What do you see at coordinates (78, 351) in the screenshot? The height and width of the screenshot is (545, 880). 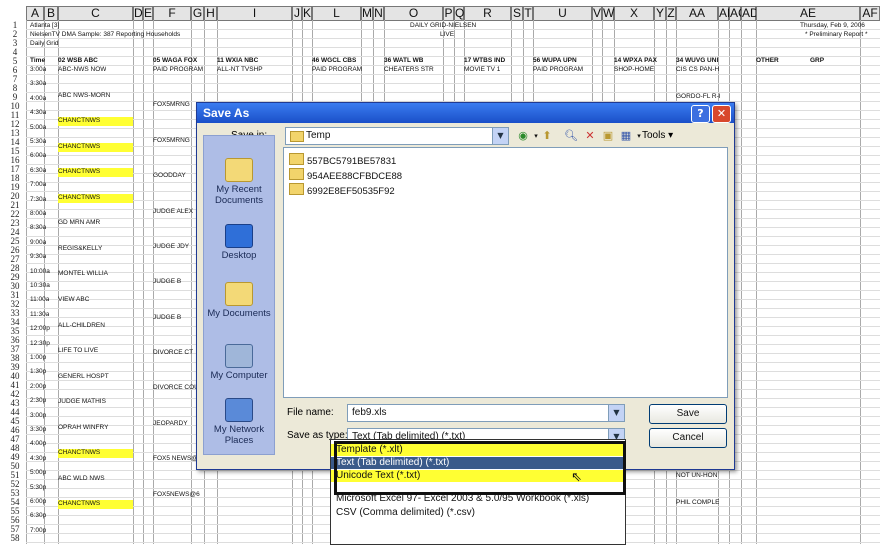 I see `program-cell: LIFE TO LIVE` at bounding box center [78, 351].